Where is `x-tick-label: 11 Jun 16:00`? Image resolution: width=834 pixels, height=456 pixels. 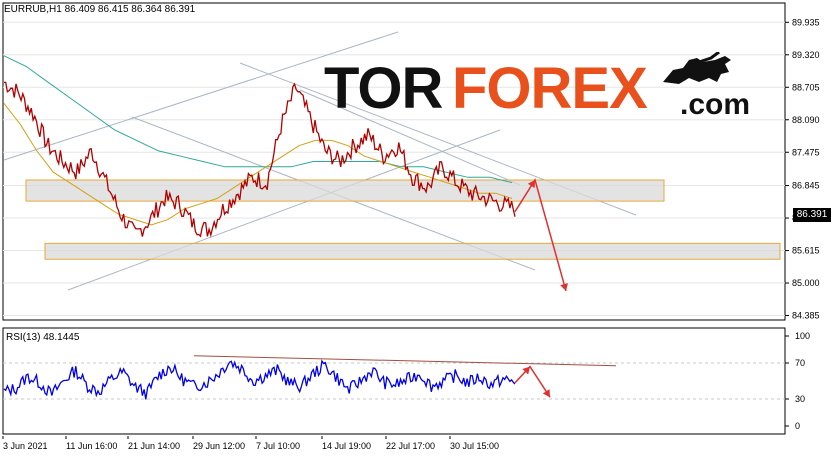
x-tick-label: 11 Jun 16:00 is located at coordinates (91, 446).